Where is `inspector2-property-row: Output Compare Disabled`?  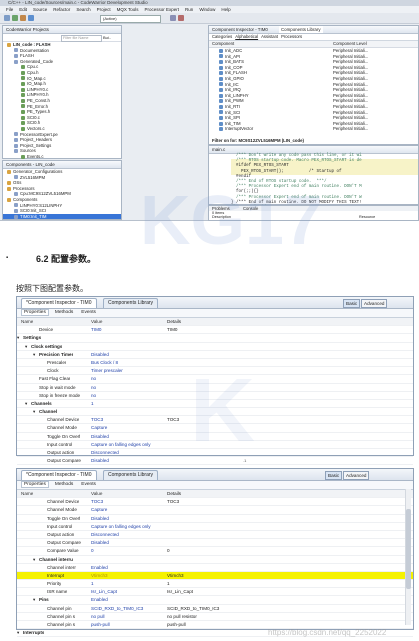
inspector2-property-row: Output Compare Disabled is located at coordinates (215, 543).